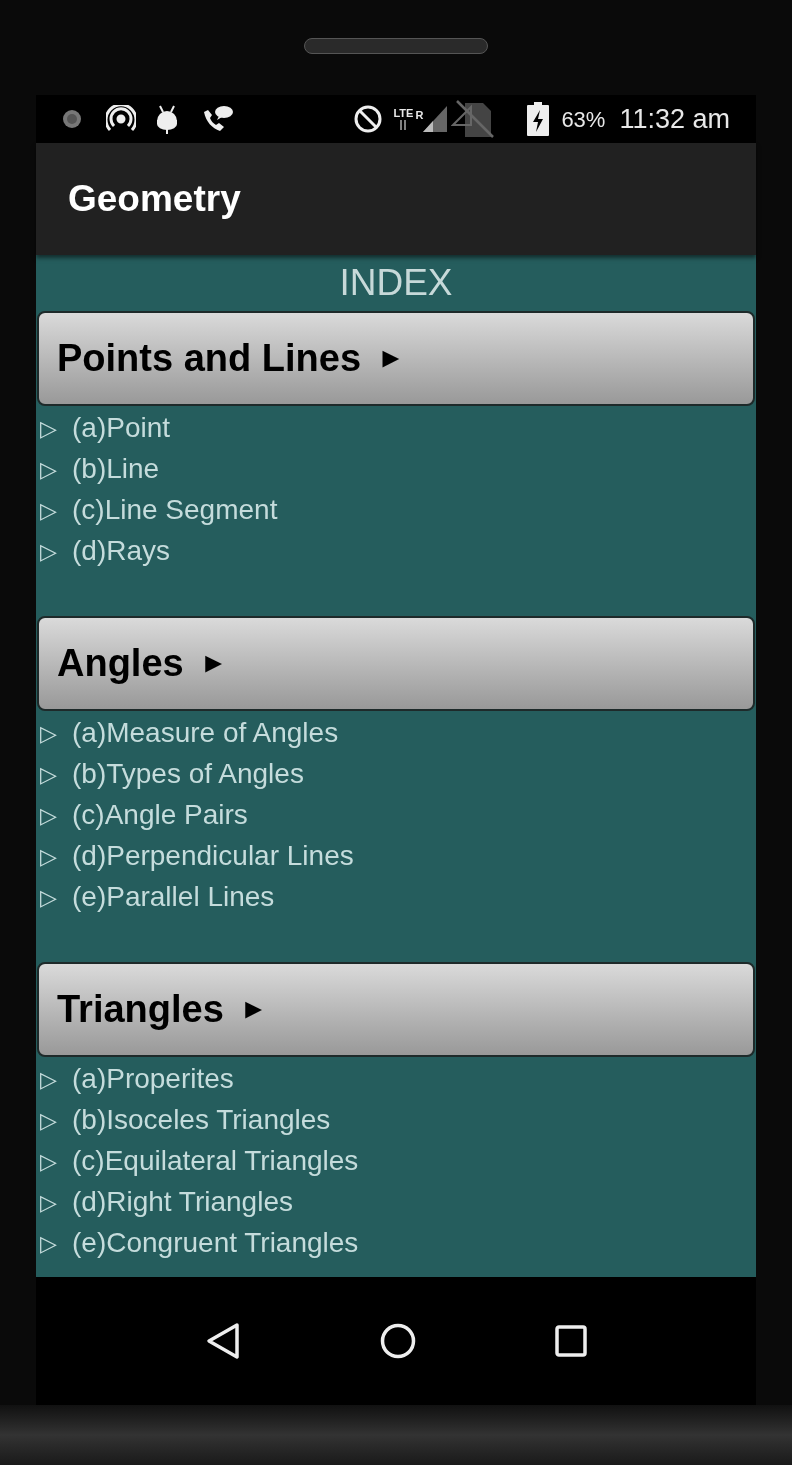 Image resolution: width=792 pixels, height=1465 pixels. I want to click on topic-link: (b)Isoceles Triangles, so click(201, 1120).